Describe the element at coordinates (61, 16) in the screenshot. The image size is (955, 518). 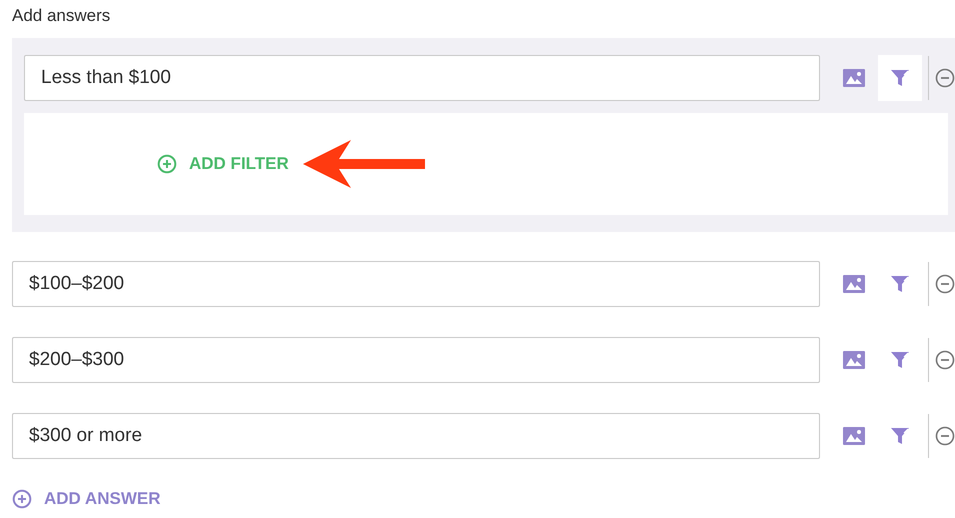
I see `section-title: Add answers` at that location.